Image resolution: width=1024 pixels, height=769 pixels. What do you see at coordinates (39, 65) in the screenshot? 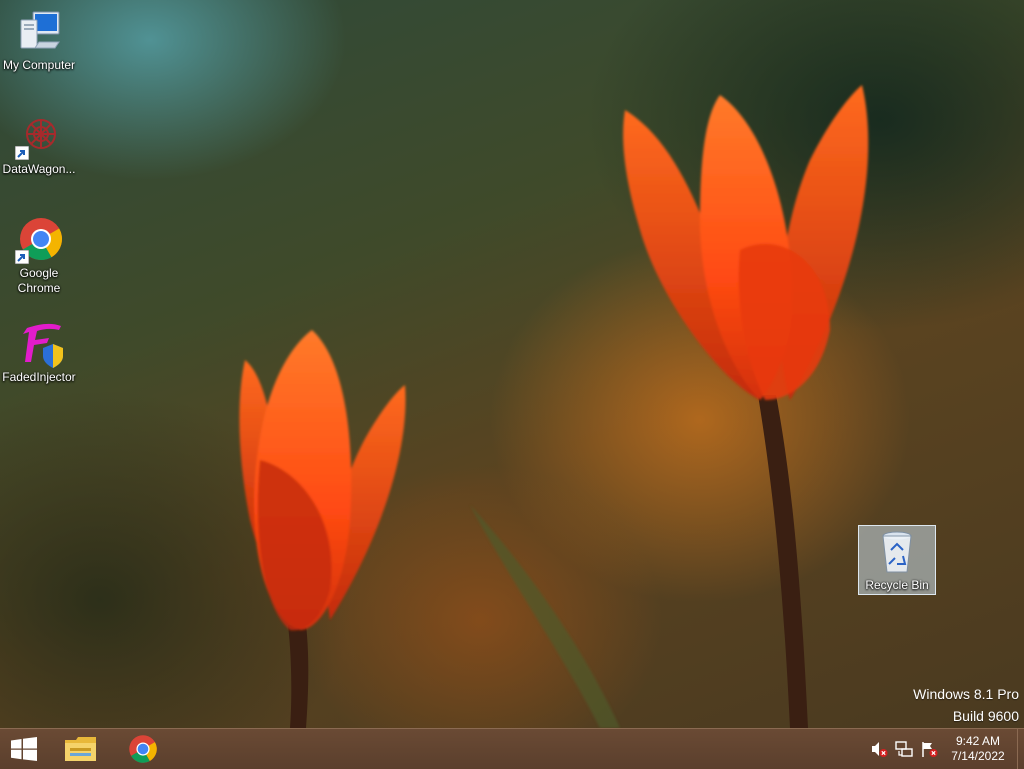
I see `desktop-icon-label: My Computer` at bounding box center [39, 65].